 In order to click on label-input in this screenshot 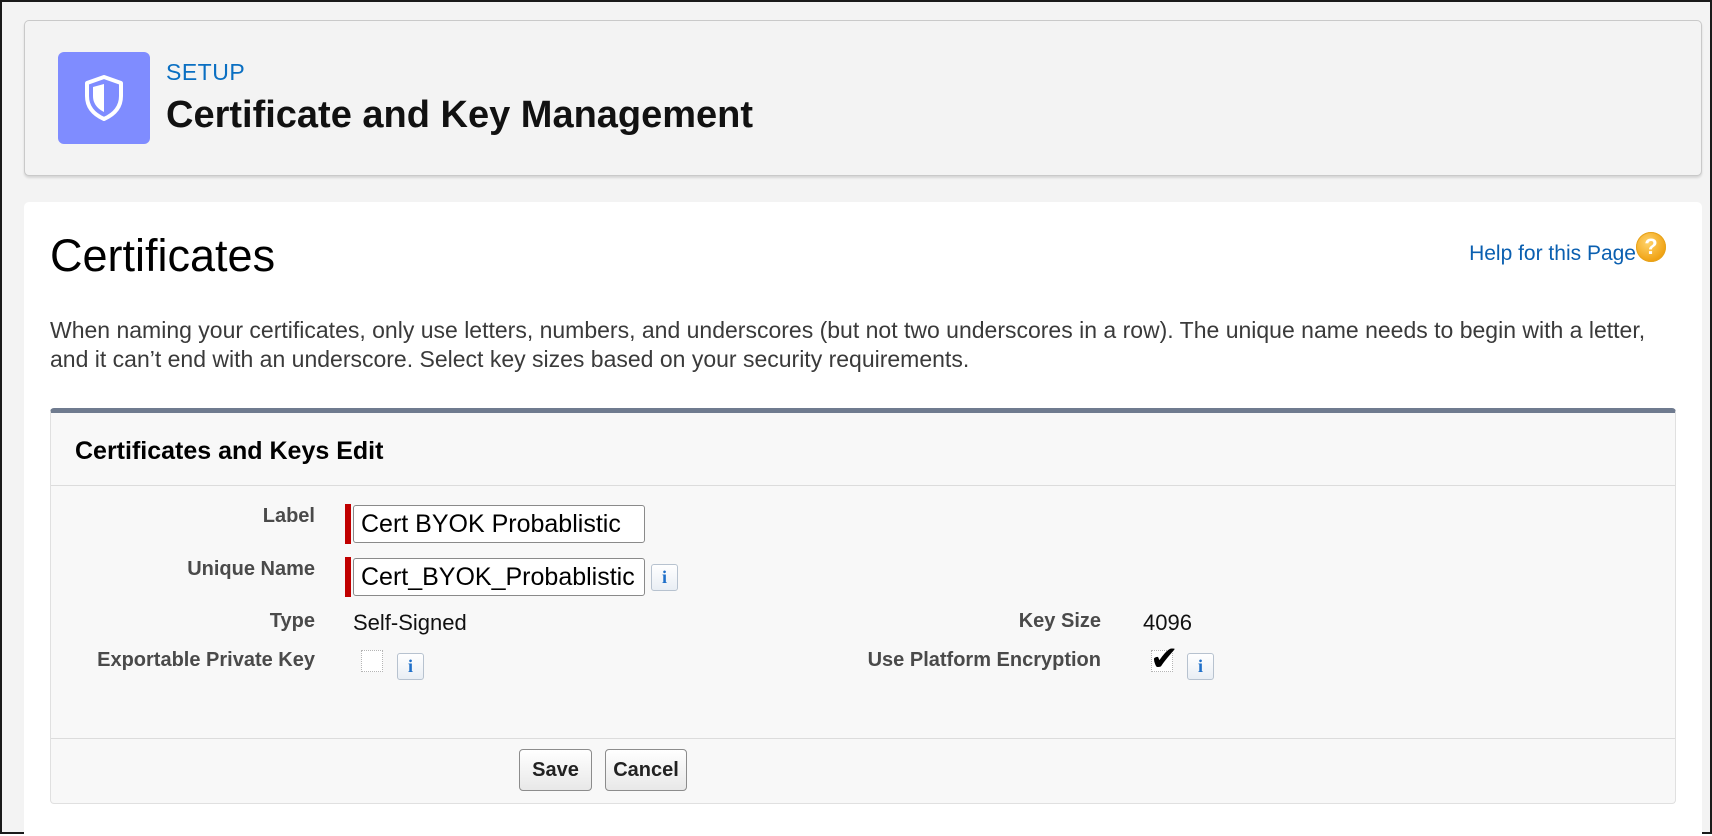, I will do `click(499, 524)`.